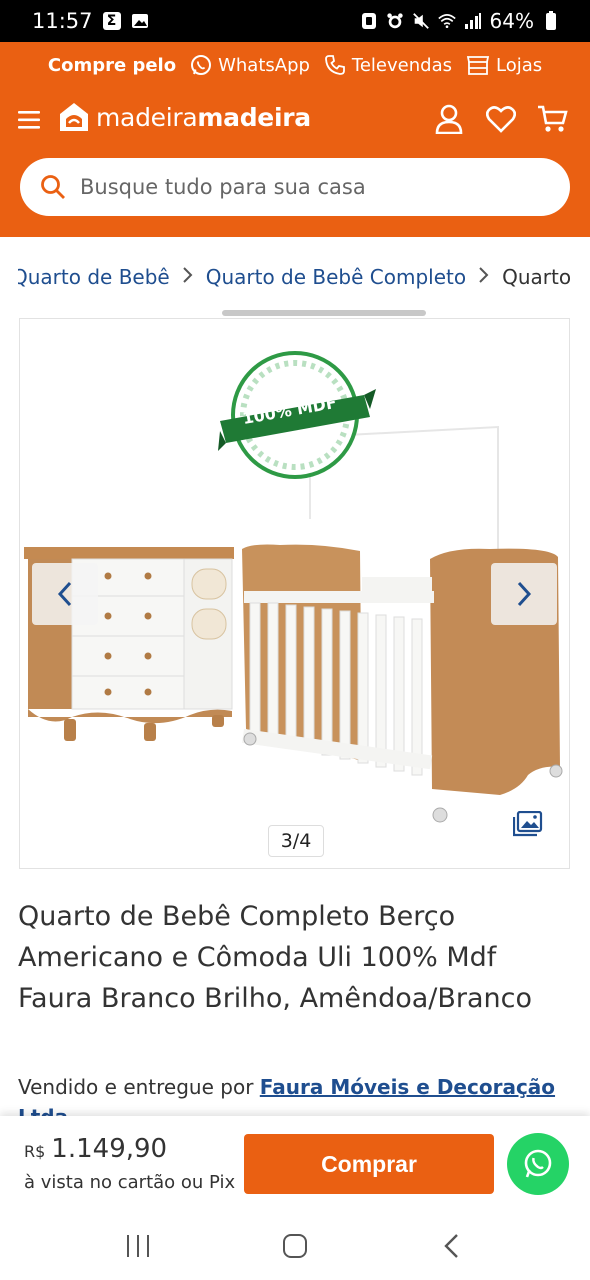 This screenshot has width=590, height=1280. I want to click on lojas-label: Lojas, so click(519, 65).